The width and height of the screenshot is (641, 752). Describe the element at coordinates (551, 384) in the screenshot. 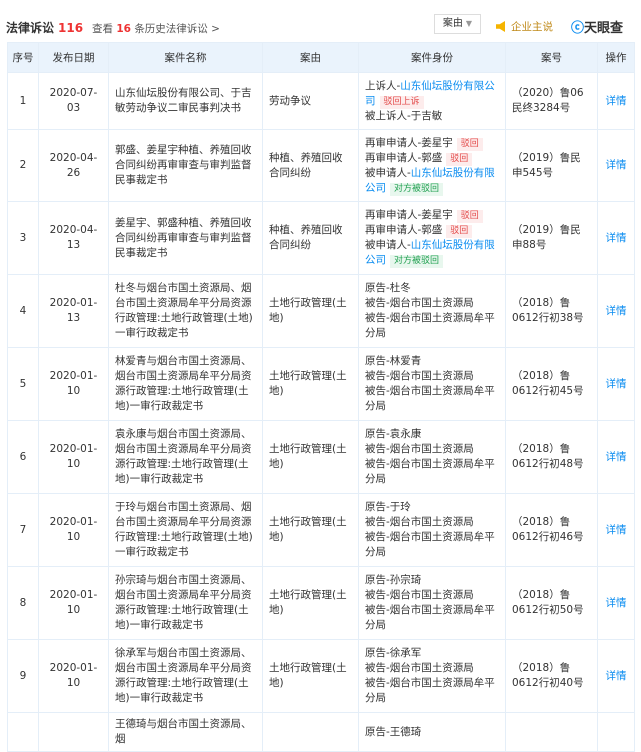

I see `case-number: （2018）鲁0612行初45号` at that location.